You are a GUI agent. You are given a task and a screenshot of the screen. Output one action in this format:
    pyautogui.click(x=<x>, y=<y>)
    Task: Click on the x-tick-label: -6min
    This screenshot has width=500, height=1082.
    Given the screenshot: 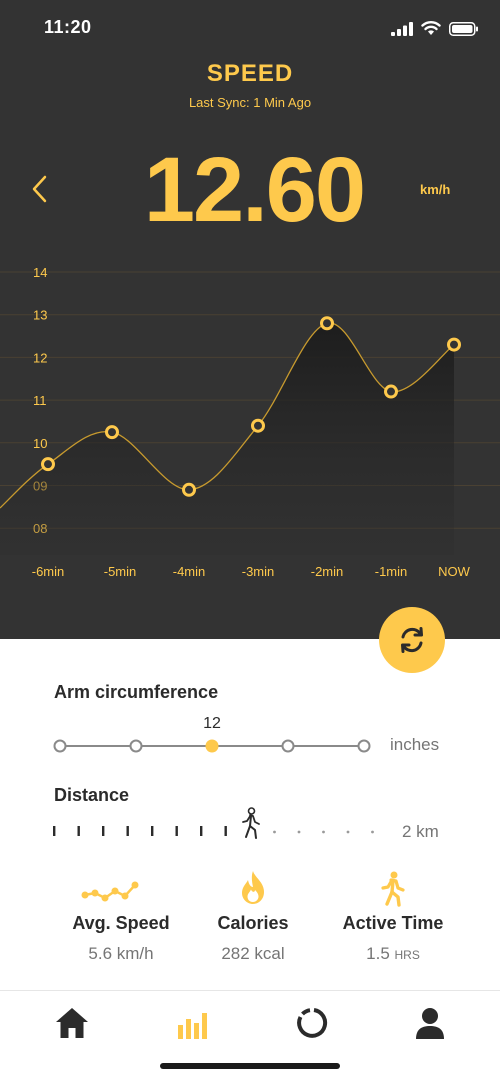 What is the action you would take?
    pyautogui.click(x=48, y=571)
    